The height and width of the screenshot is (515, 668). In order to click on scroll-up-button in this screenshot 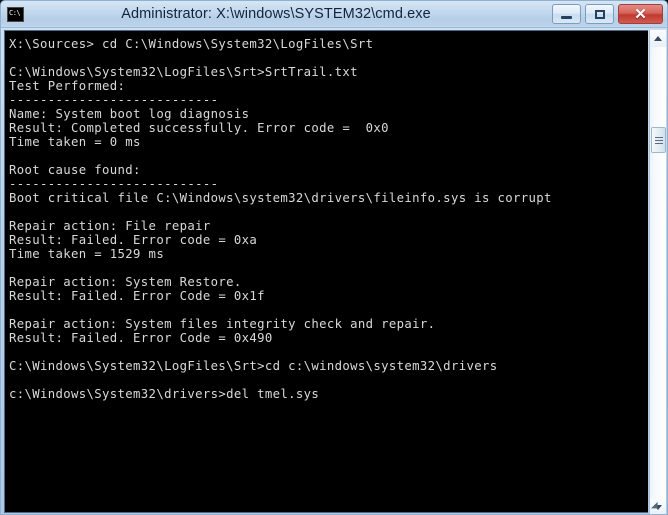, I will do `click(658, 38)`.